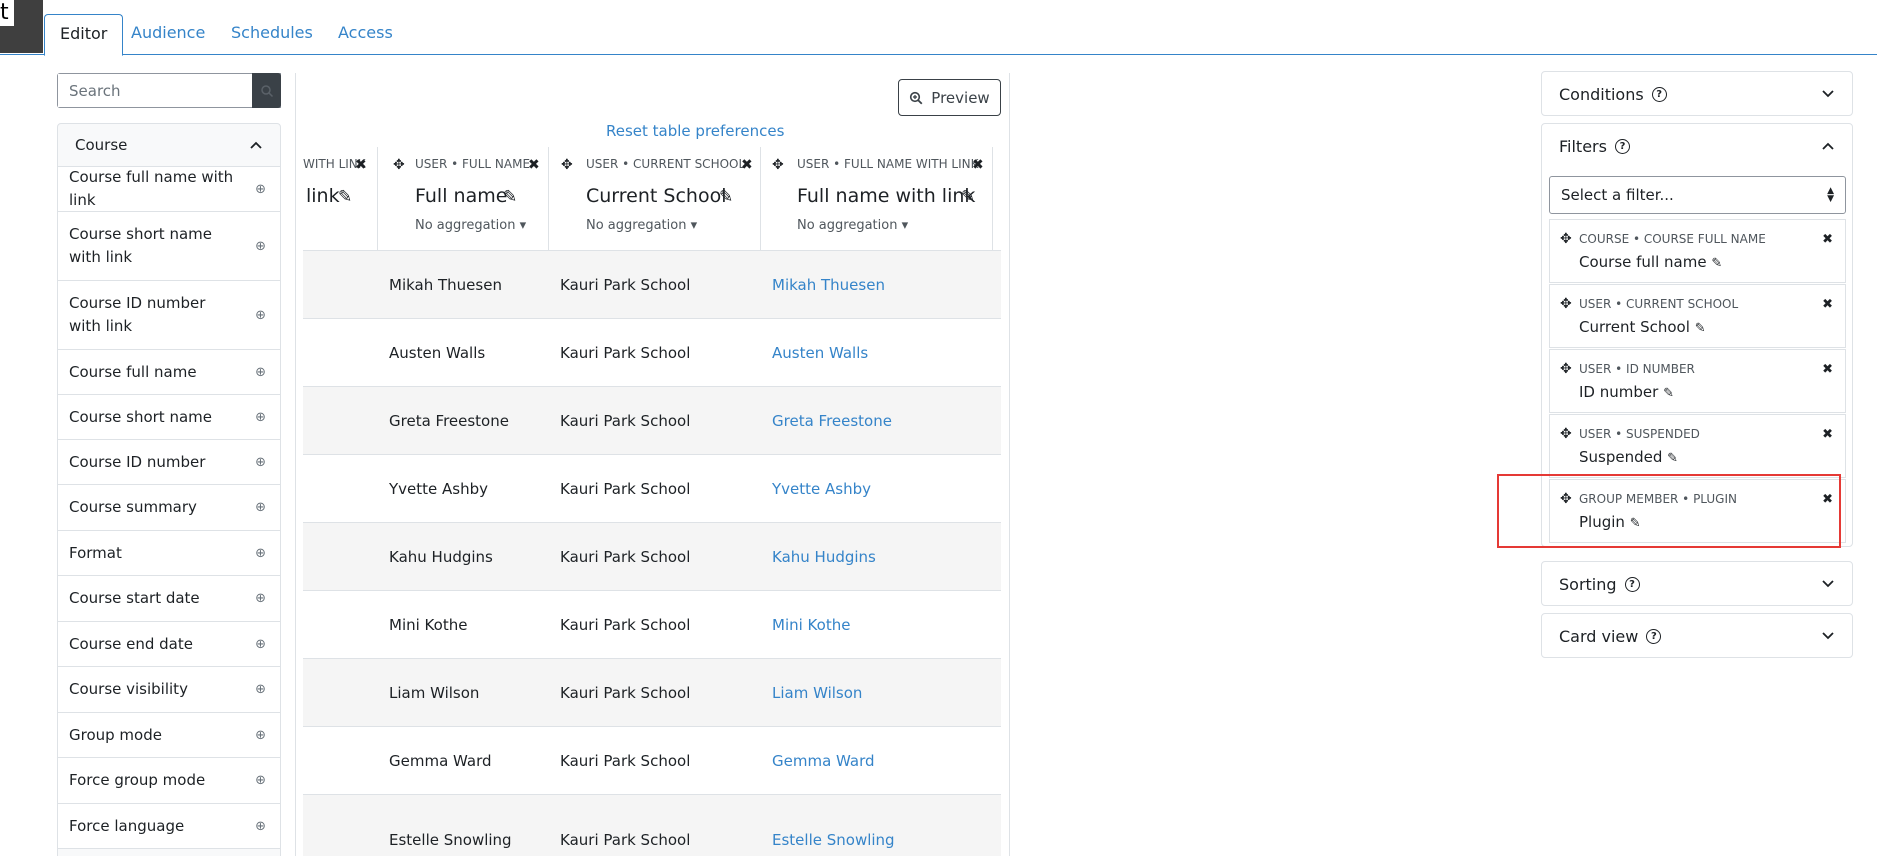 The width and height of the screenshot is (1877, 856). What do you see at coordinates (523, 225) in the screenshot?
I see `caret-down-icon: ▾` at bounding box center [523, 225].